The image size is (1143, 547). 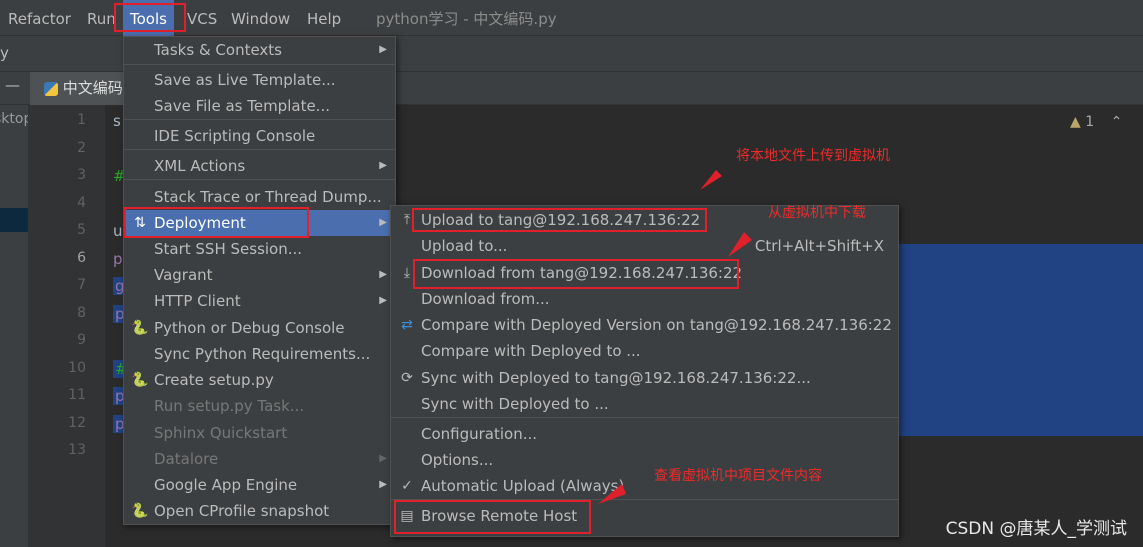 I want to click on arrow-browse, so click(x=612, y=494).